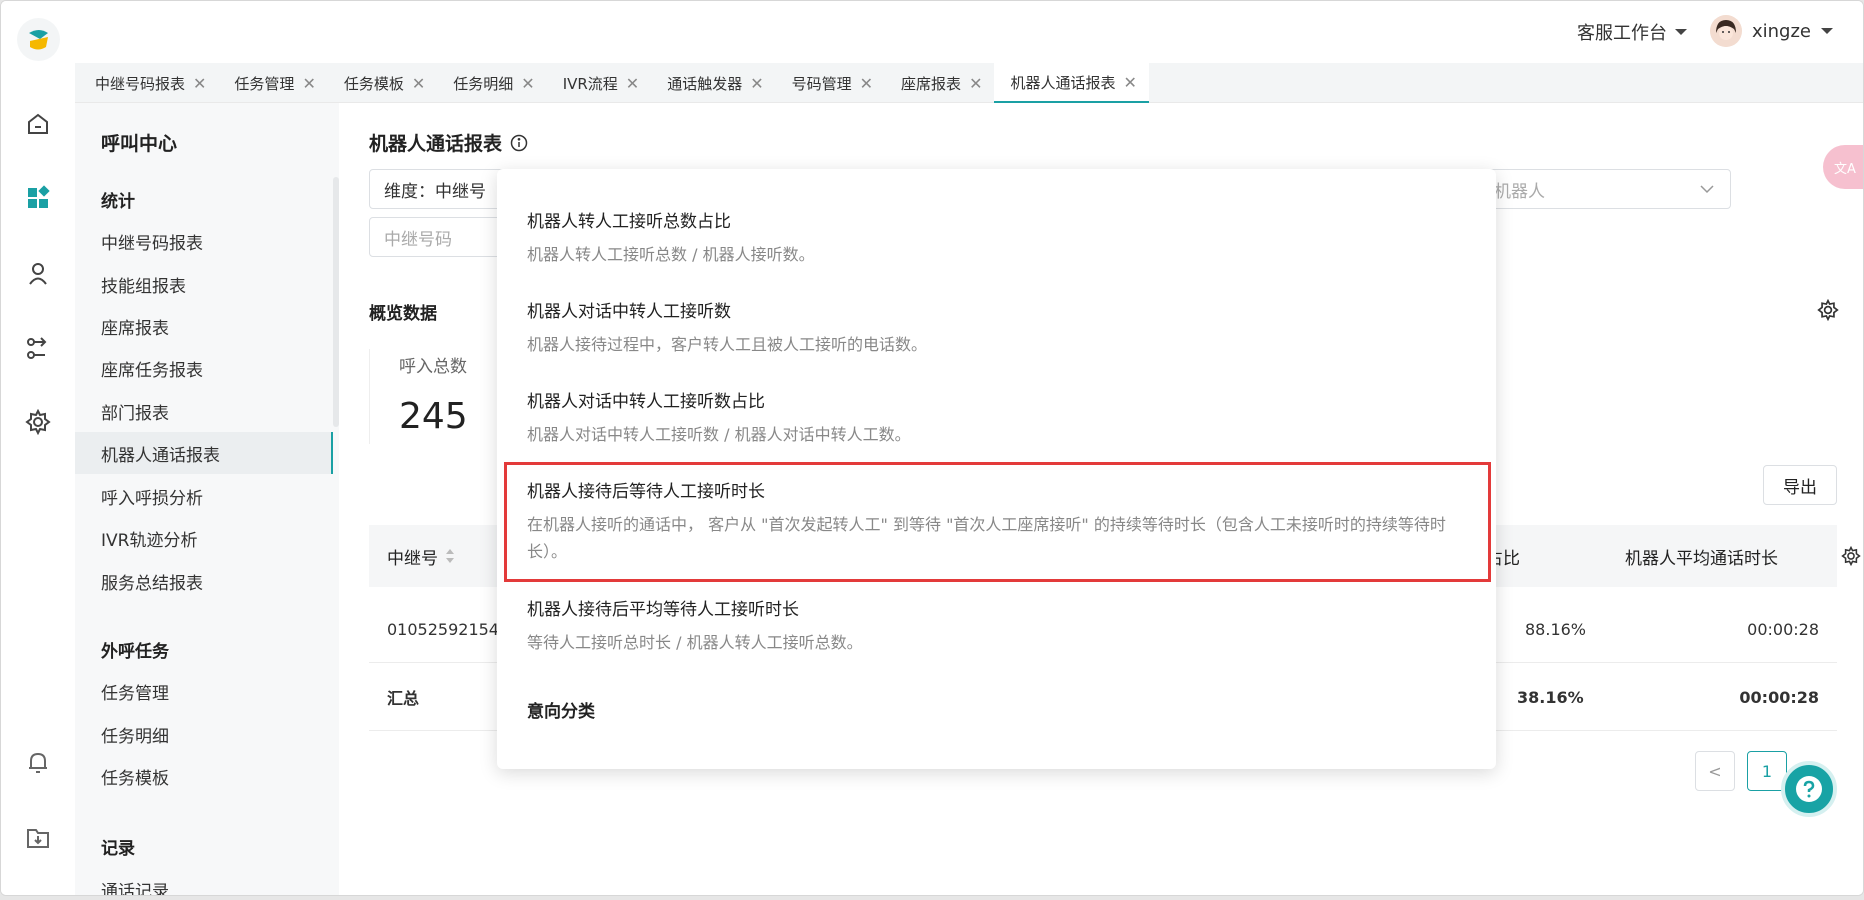 The height and width of the screenshot is (900, 1864). I want to click on overview-title: 概览数据, so click(403, 314).